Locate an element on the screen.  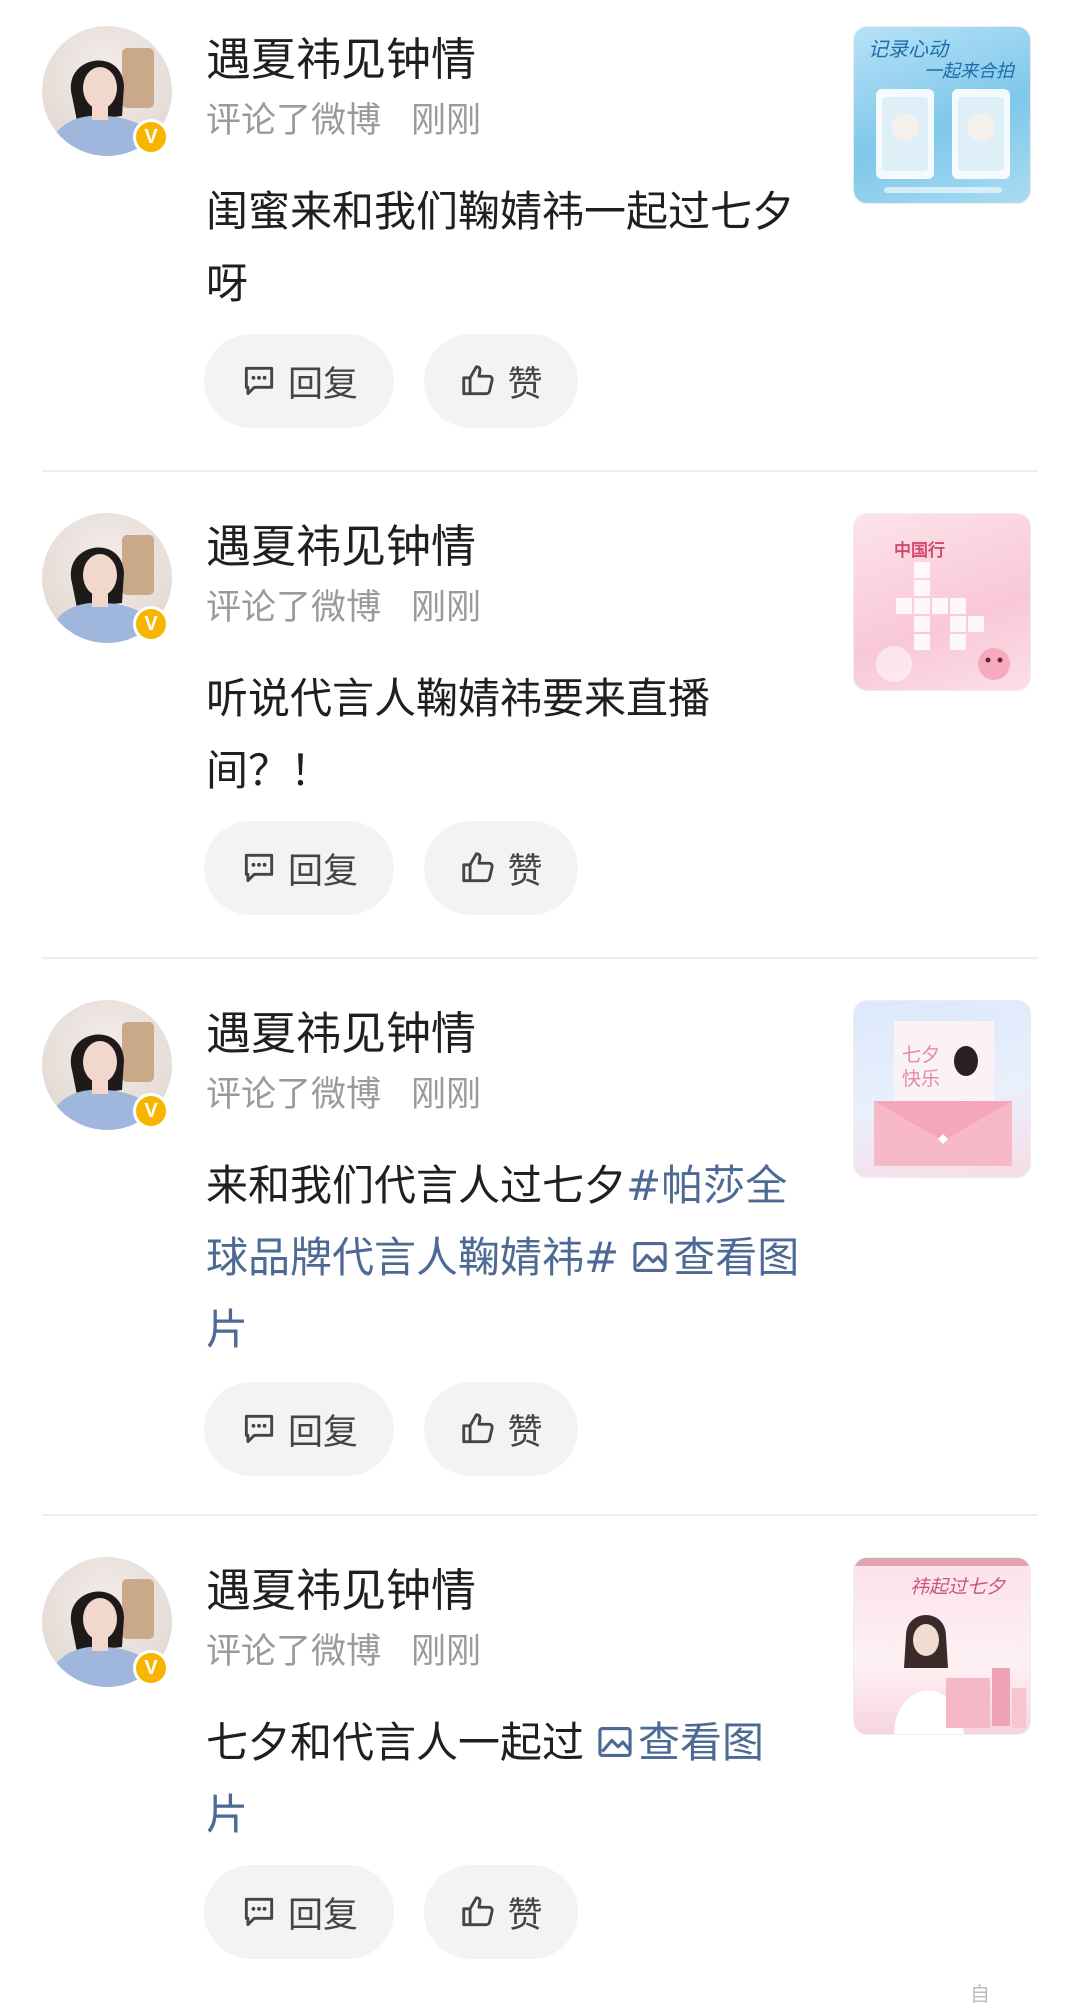
watermark: 自 is located at coordinates (980, 1995).